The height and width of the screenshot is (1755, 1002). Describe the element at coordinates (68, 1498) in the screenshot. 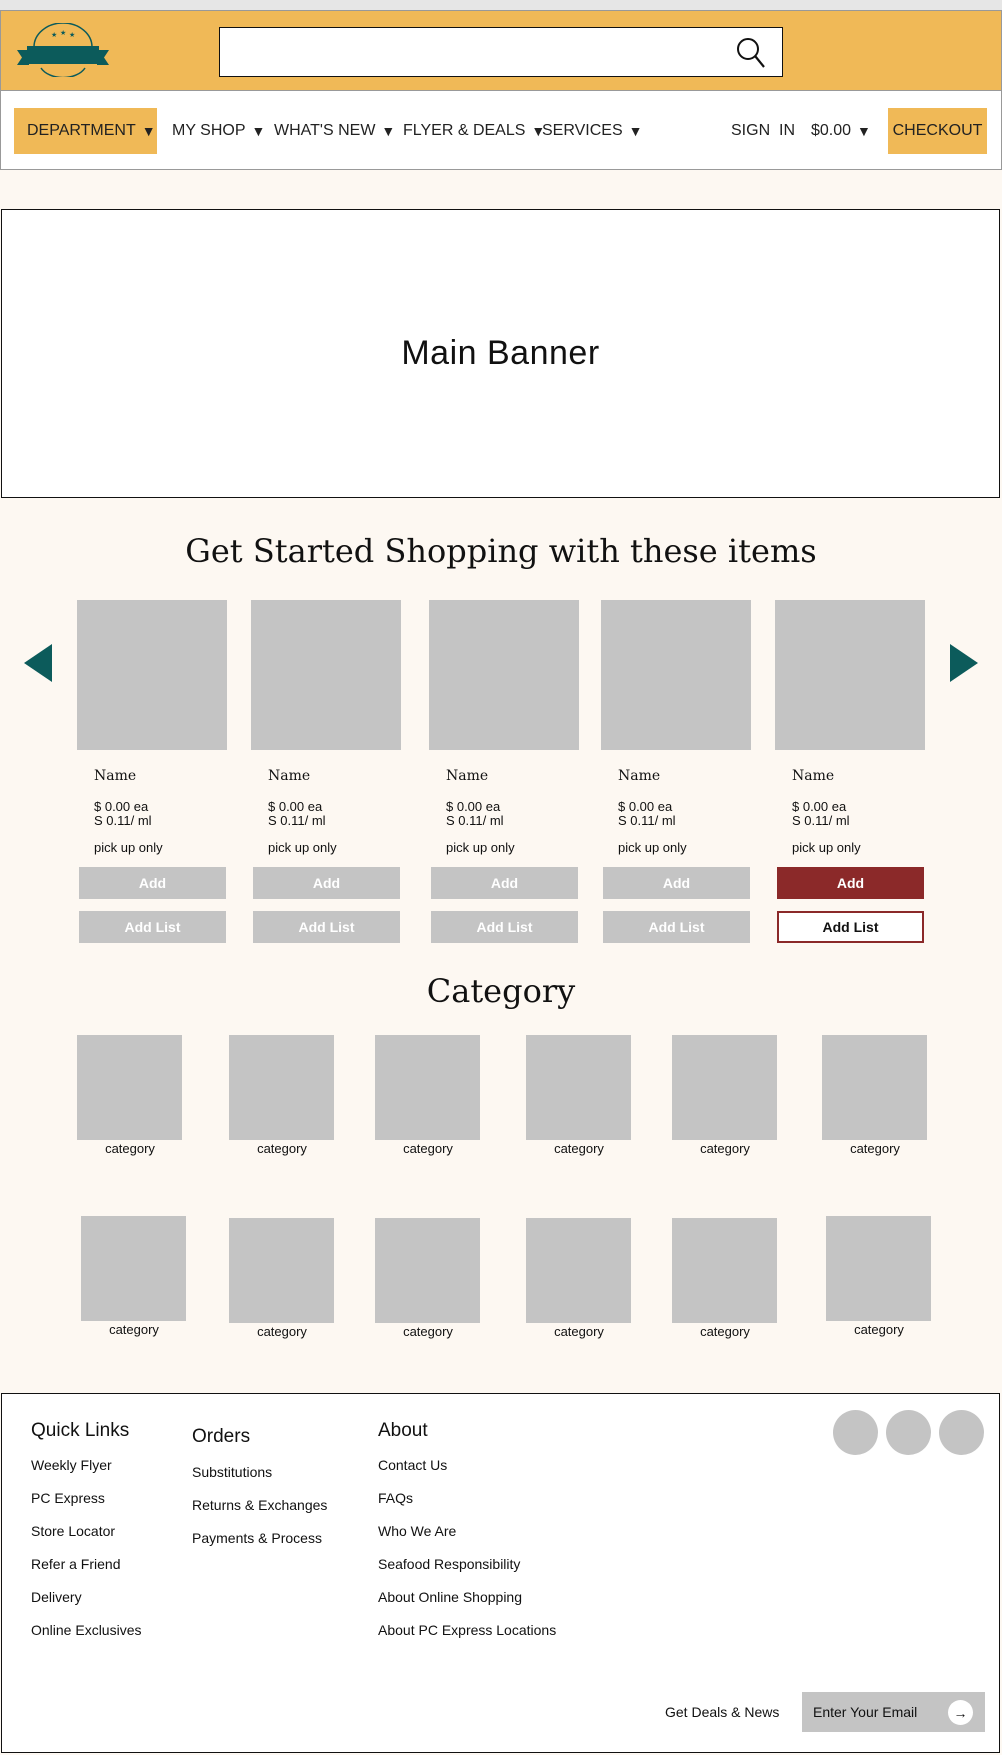

I see `footer-link: PC Express` at that location.